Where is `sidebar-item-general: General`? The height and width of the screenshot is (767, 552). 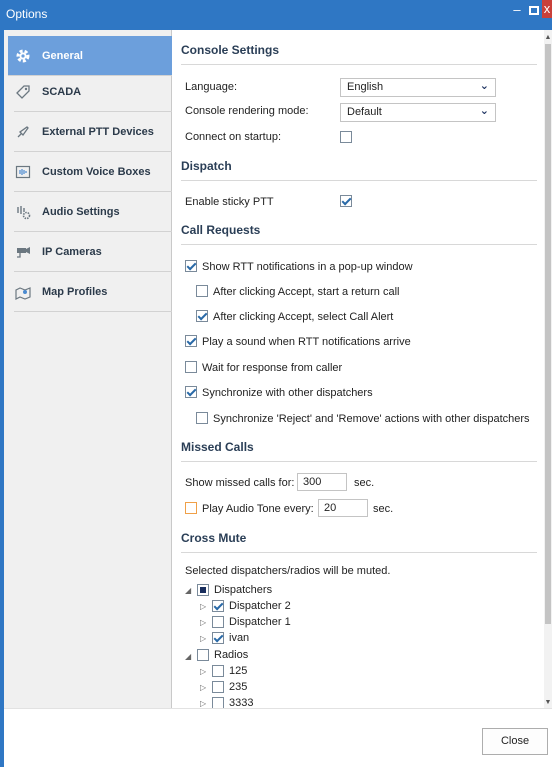 sidebar-item-general: General is located at coordinates (90, 56).